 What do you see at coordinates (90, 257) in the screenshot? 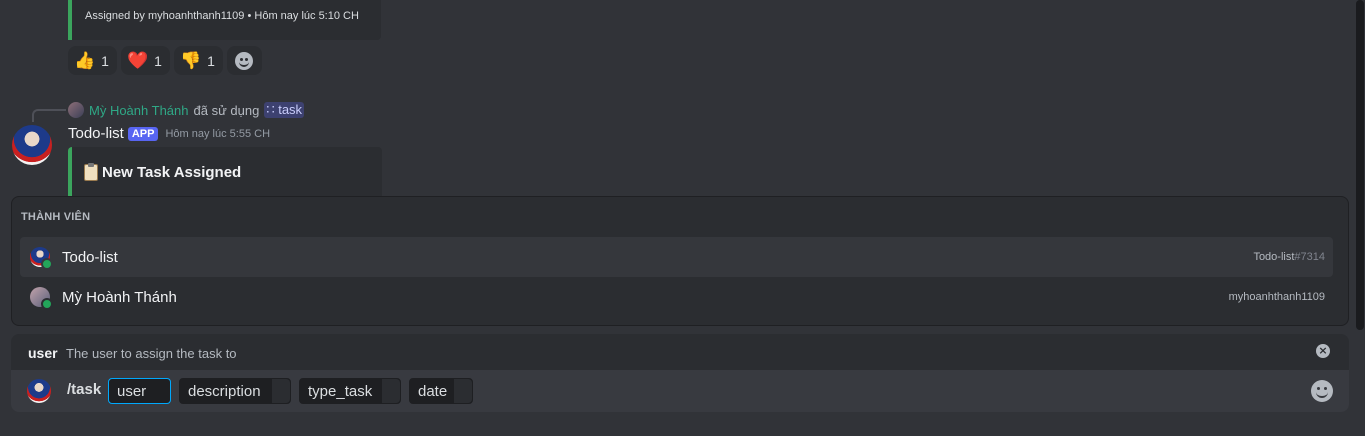
I see `member-name: Todo-list` at bounding box center [90, 257].